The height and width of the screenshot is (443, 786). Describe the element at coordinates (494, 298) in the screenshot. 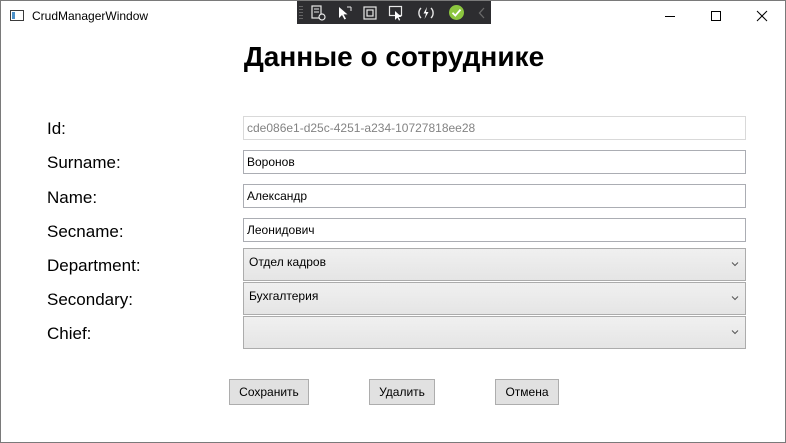

I see `secondary-combobox: Бухгалтерия` at that location.